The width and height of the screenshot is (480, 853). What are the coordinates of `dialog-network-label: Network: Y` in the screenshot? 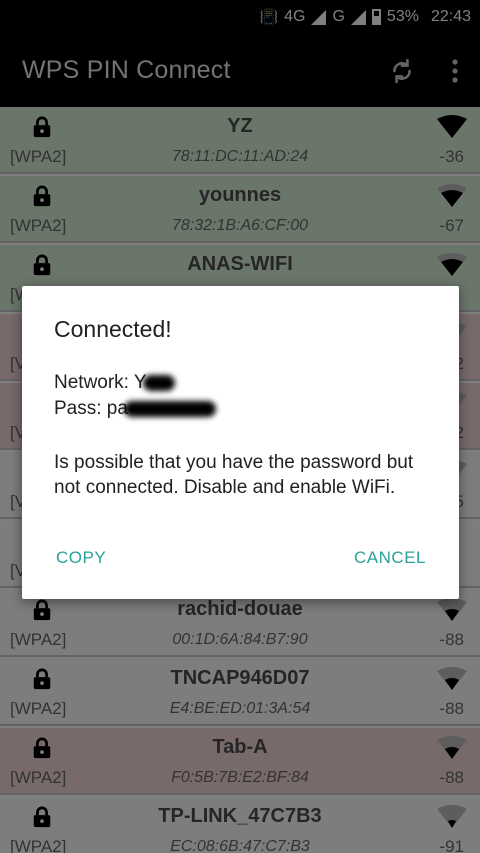 It's located at (100, 382).